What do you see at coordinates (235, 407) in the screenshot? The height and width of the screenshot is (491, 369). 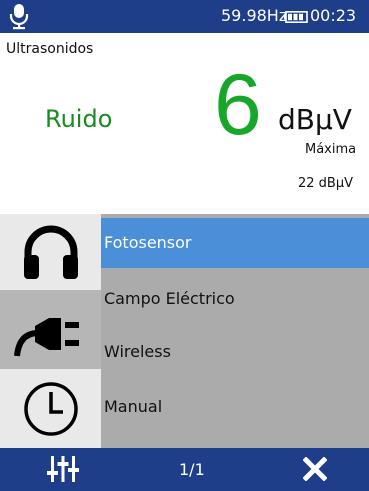 I see `menu-item-manual: Manual` at bounding box center [235, 407].